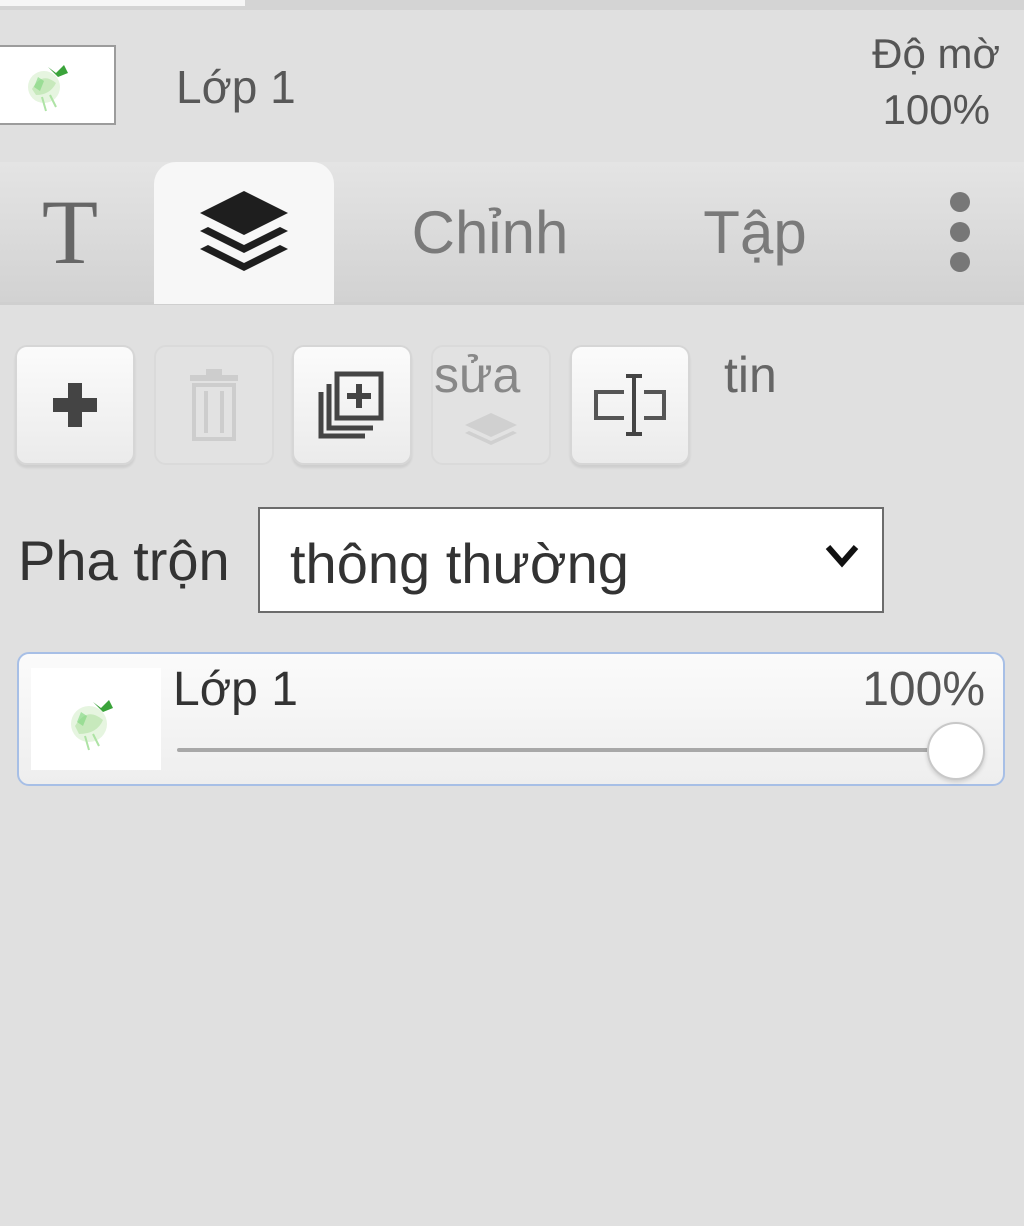 This screenshot has width=1024, height=1226. I want to click on chevron-down-icon, so click(842, 556).